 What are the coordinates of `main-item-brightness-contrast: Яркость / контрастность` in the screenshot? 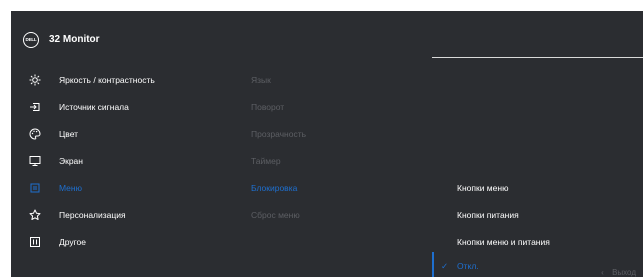 It's located at (126, 82).